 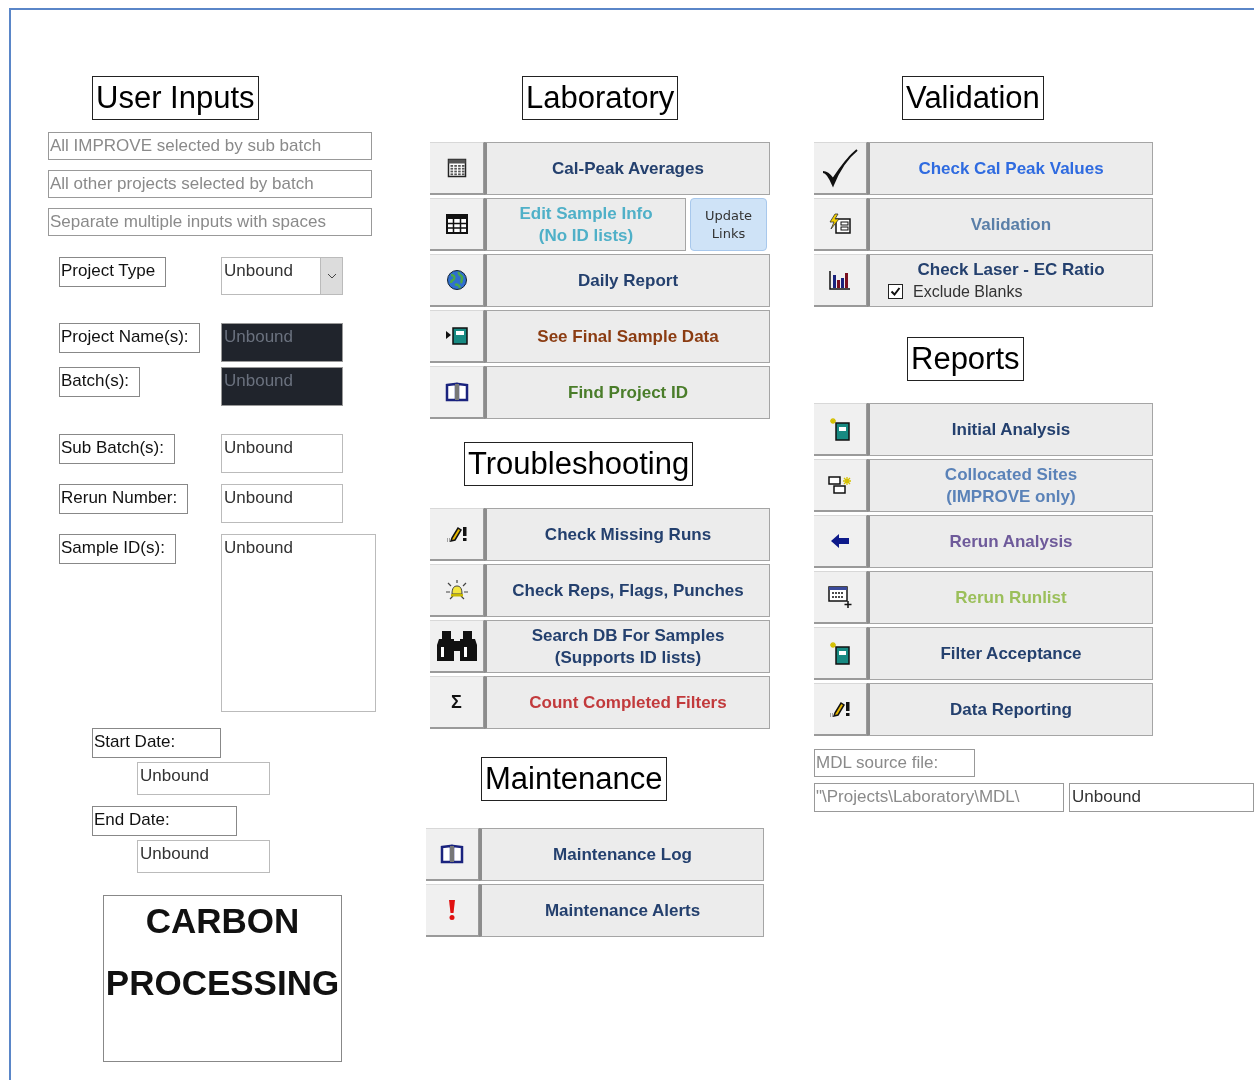 What do you see at coordinates (973, 98) in the screenshot?
I see `section-title: Validation` at bounding box center [973, 98].